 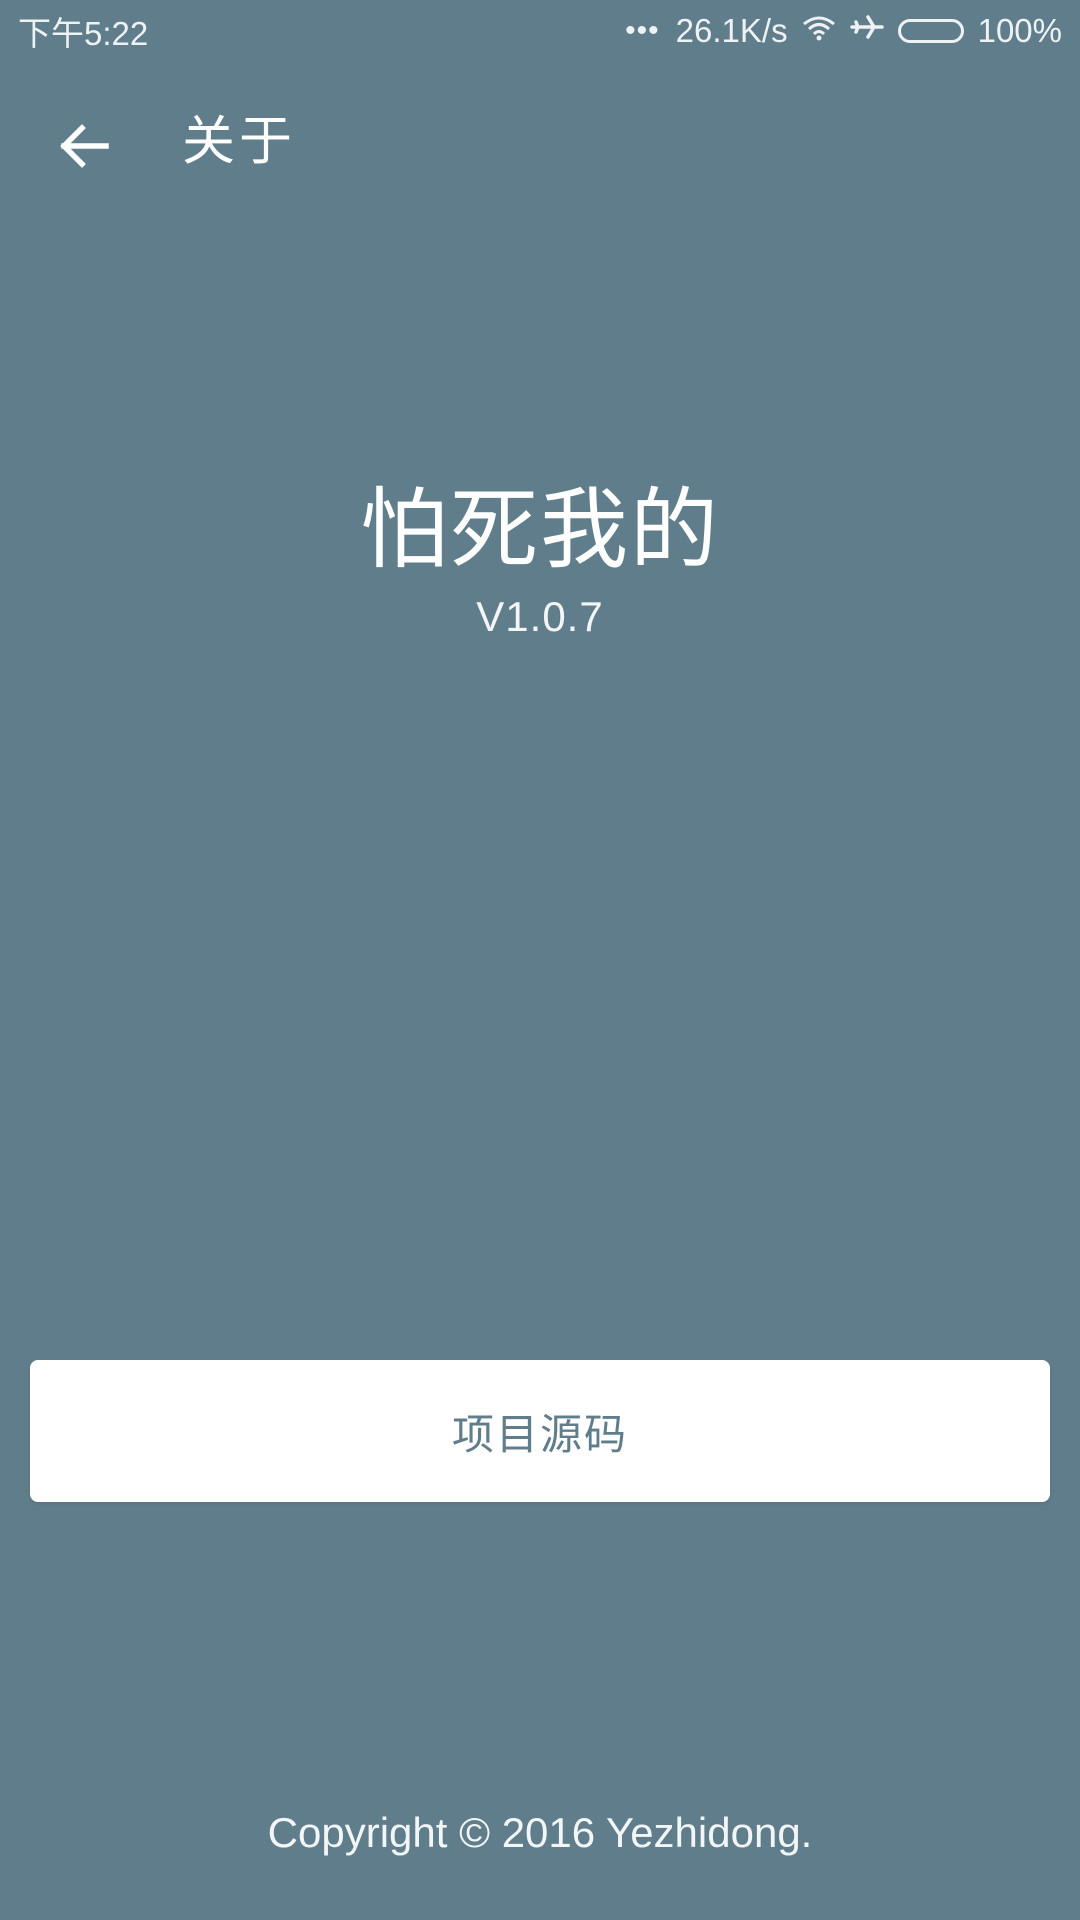 I want to click on status-bar: 下午5:22 ••• 26.1K/s 100%, so click(x=540, y=31).